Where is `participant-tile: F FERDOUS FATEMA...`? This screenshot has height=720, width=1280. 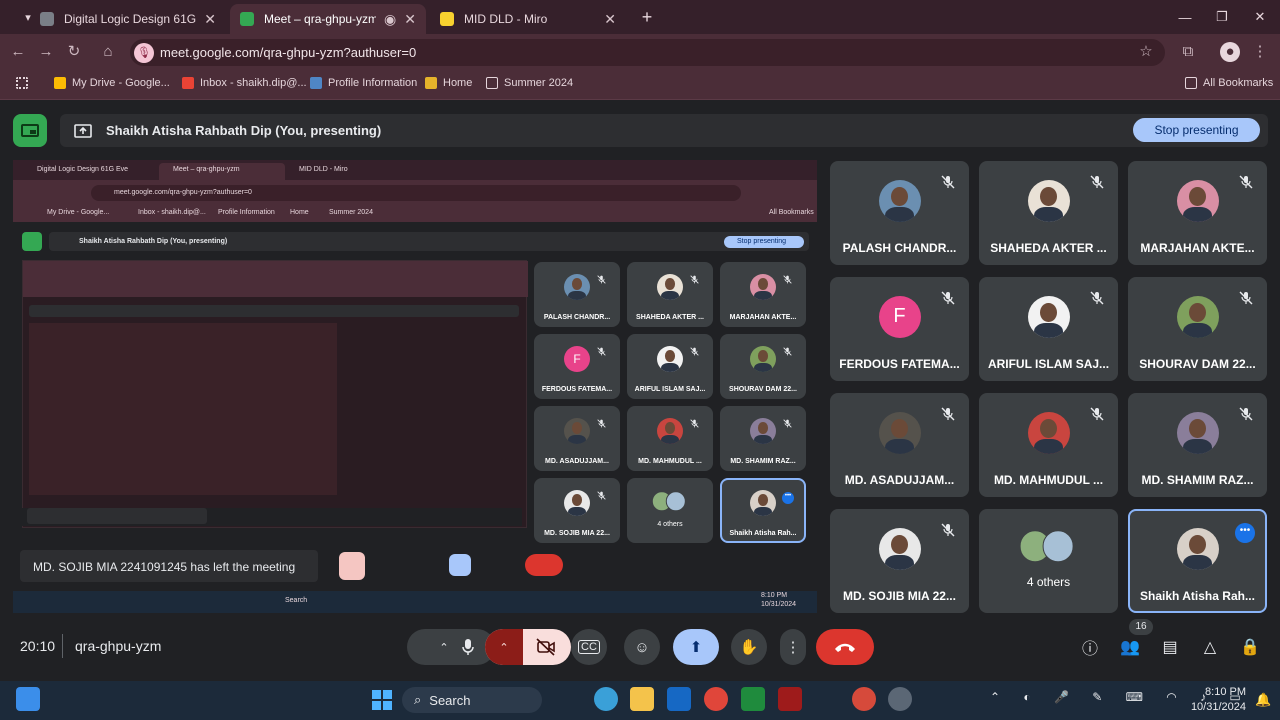
participant-tile: F FERDOUS FATEMA... is located at coordinates (899, 329).